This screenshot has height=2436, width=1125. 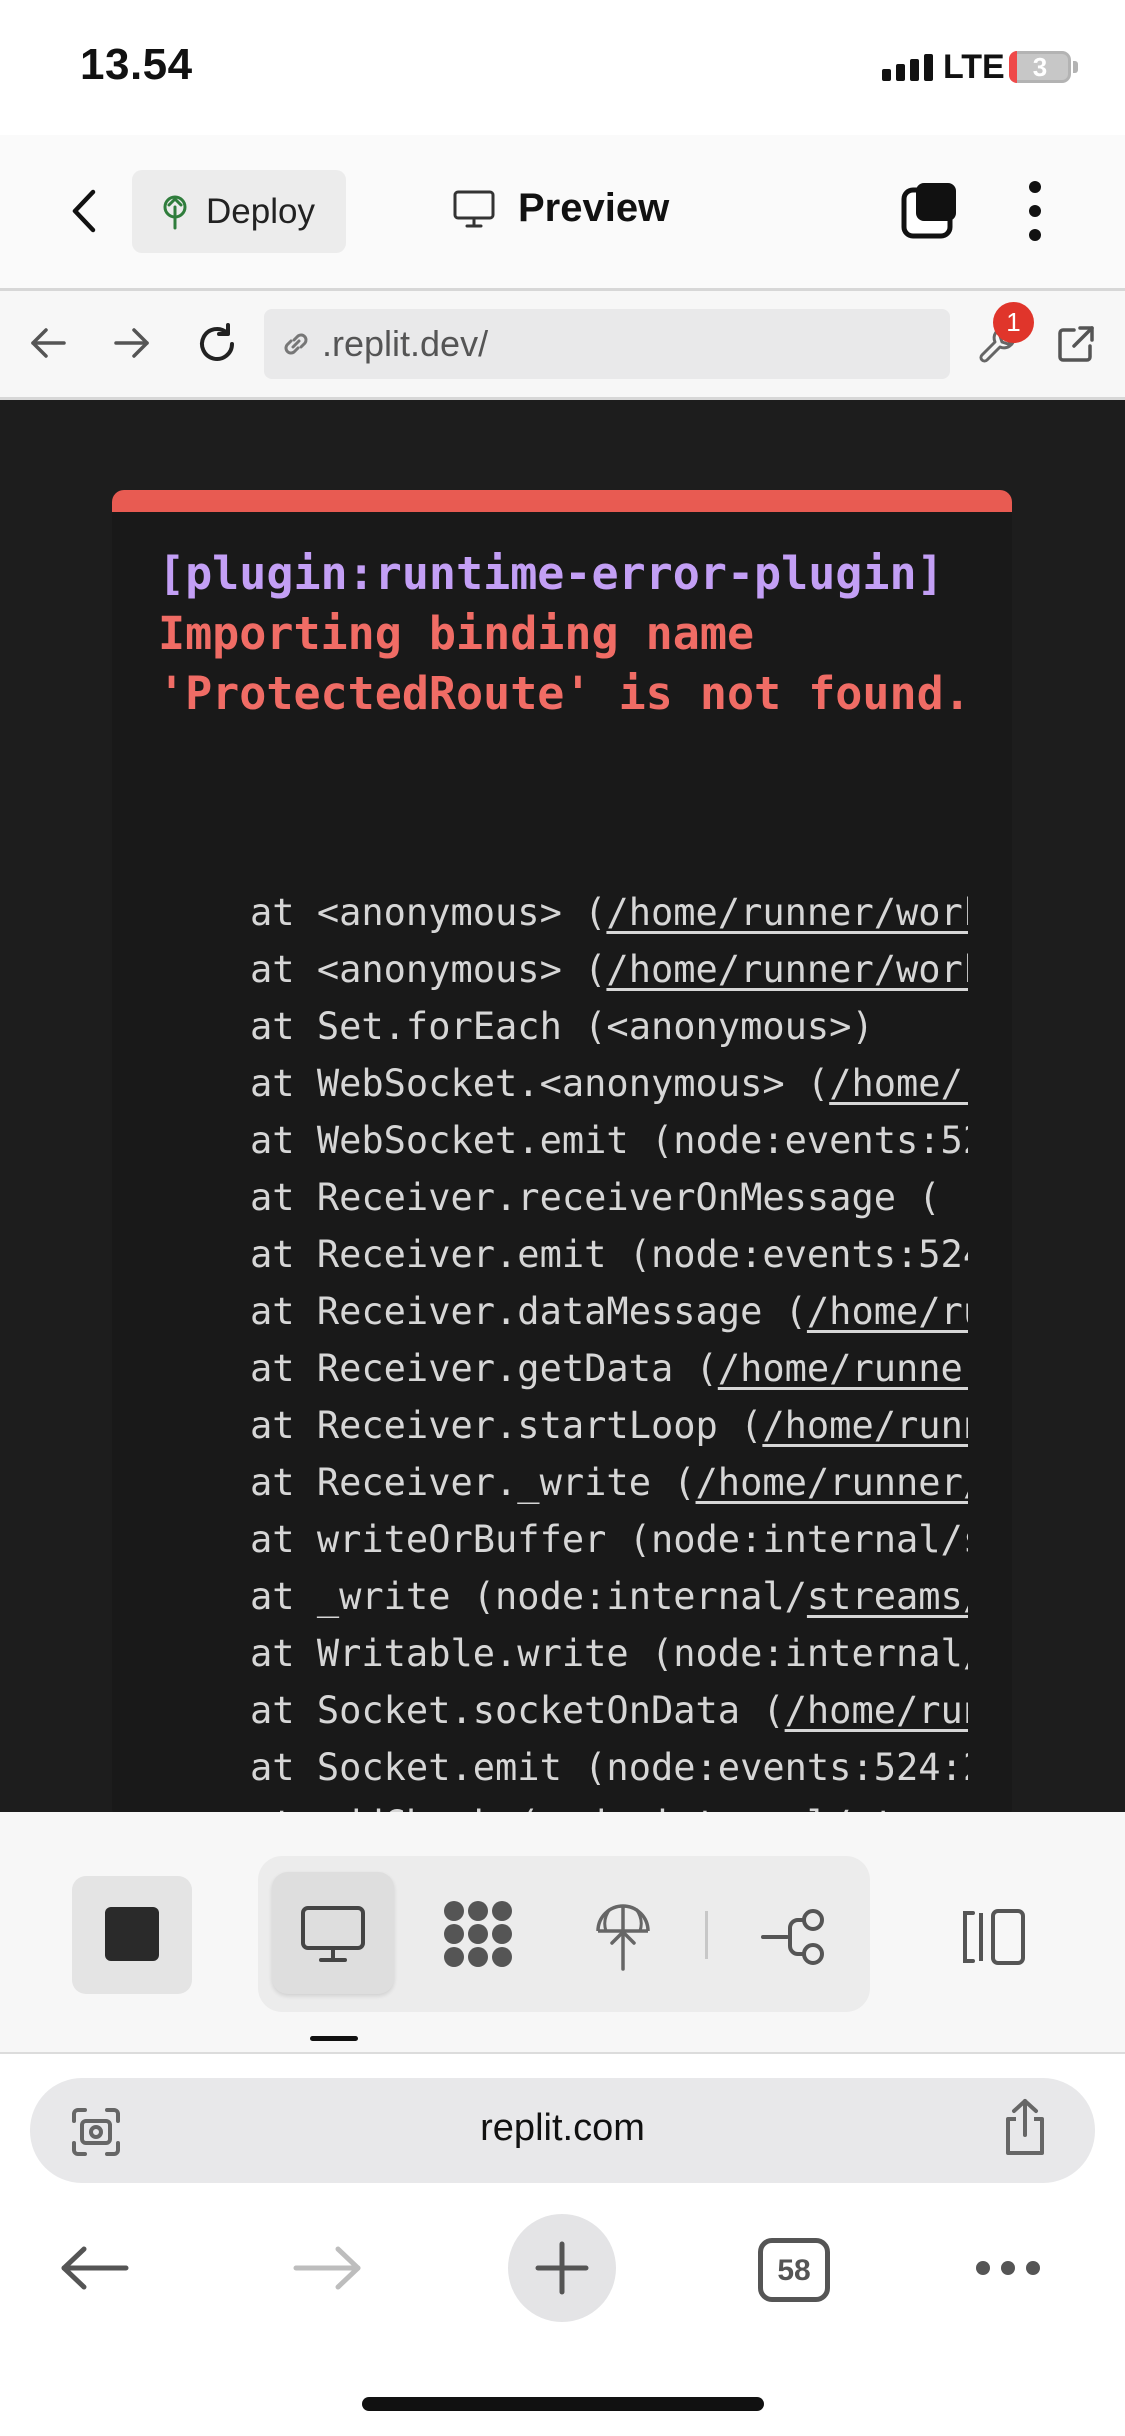 I want to click on stack-line-text: at Socket.socketOnData (, so click(x=517, y=1710).